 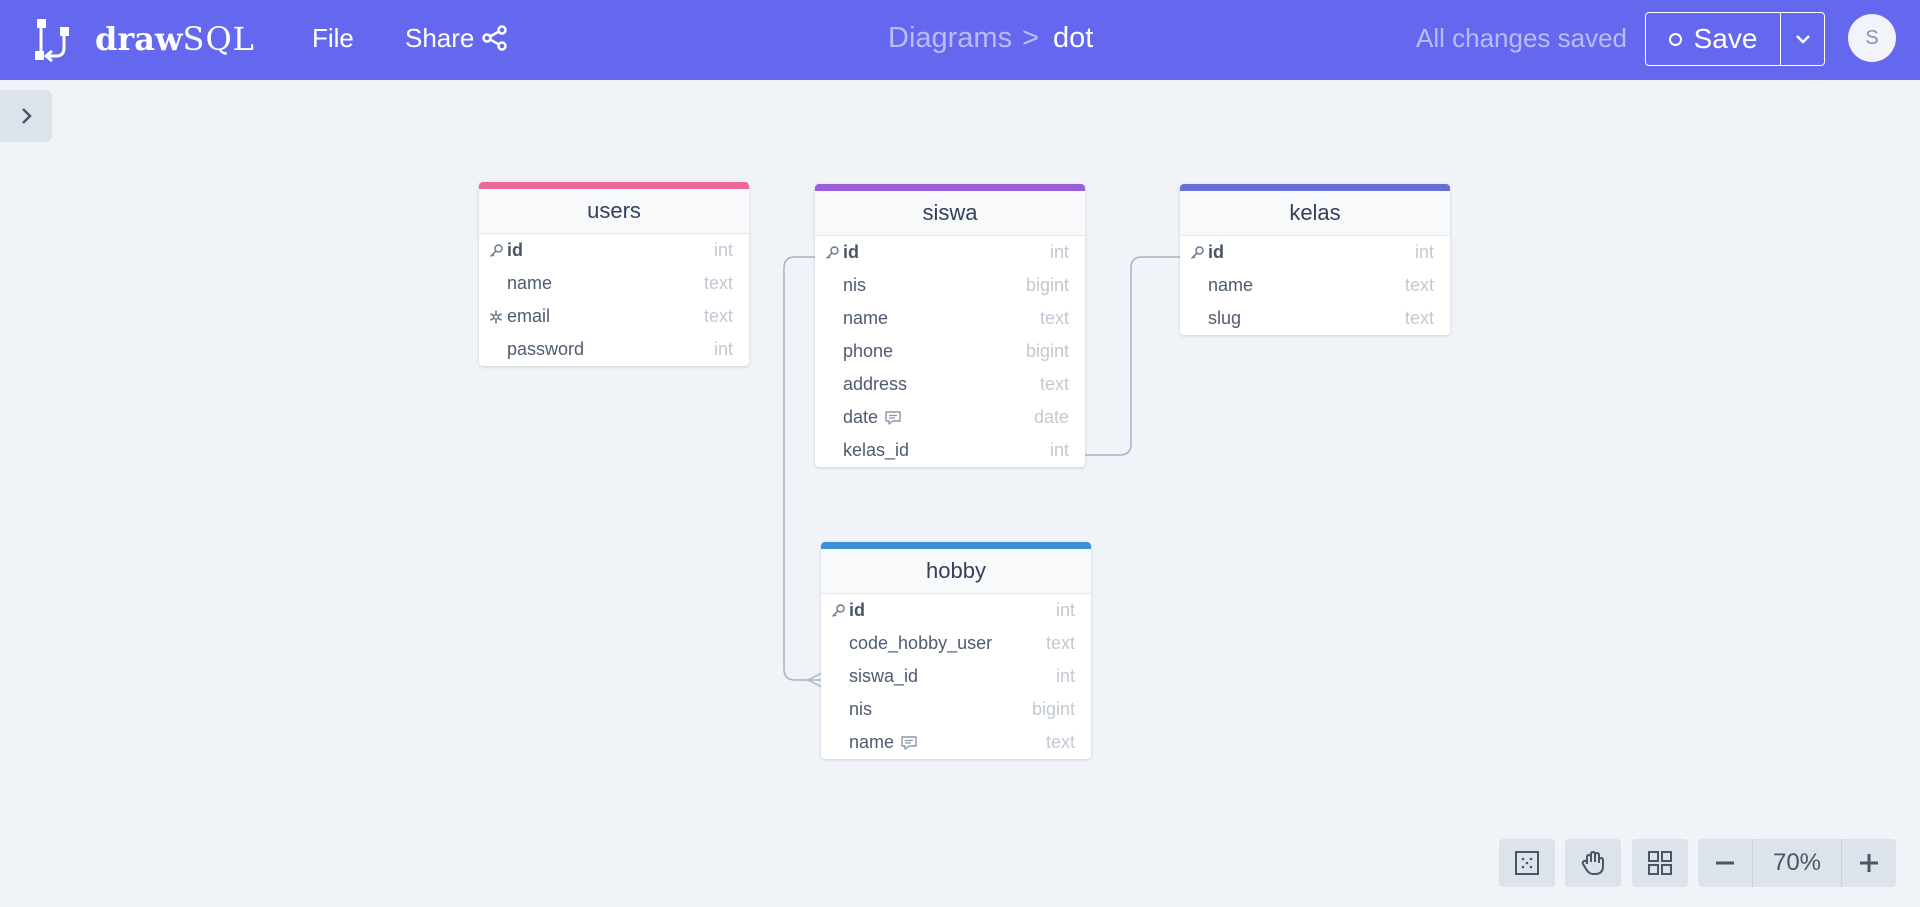 I want to click on table-users: users id int name text email text password int, so click(x=614, y=274).